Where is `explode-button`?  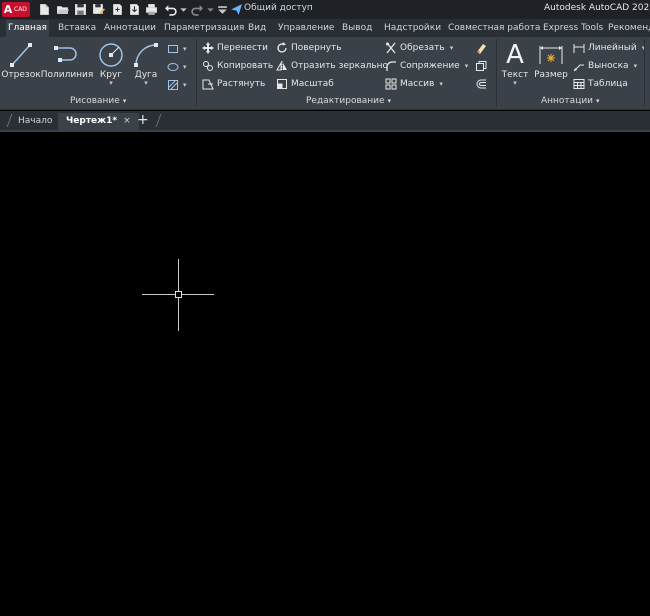
explode-button is located at coordinates (482, 66).